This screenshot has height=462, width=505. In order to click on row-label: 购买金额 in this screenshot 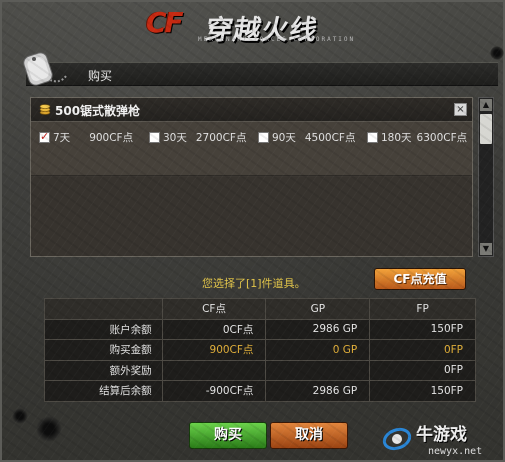, I will do `click(103, 350)`.